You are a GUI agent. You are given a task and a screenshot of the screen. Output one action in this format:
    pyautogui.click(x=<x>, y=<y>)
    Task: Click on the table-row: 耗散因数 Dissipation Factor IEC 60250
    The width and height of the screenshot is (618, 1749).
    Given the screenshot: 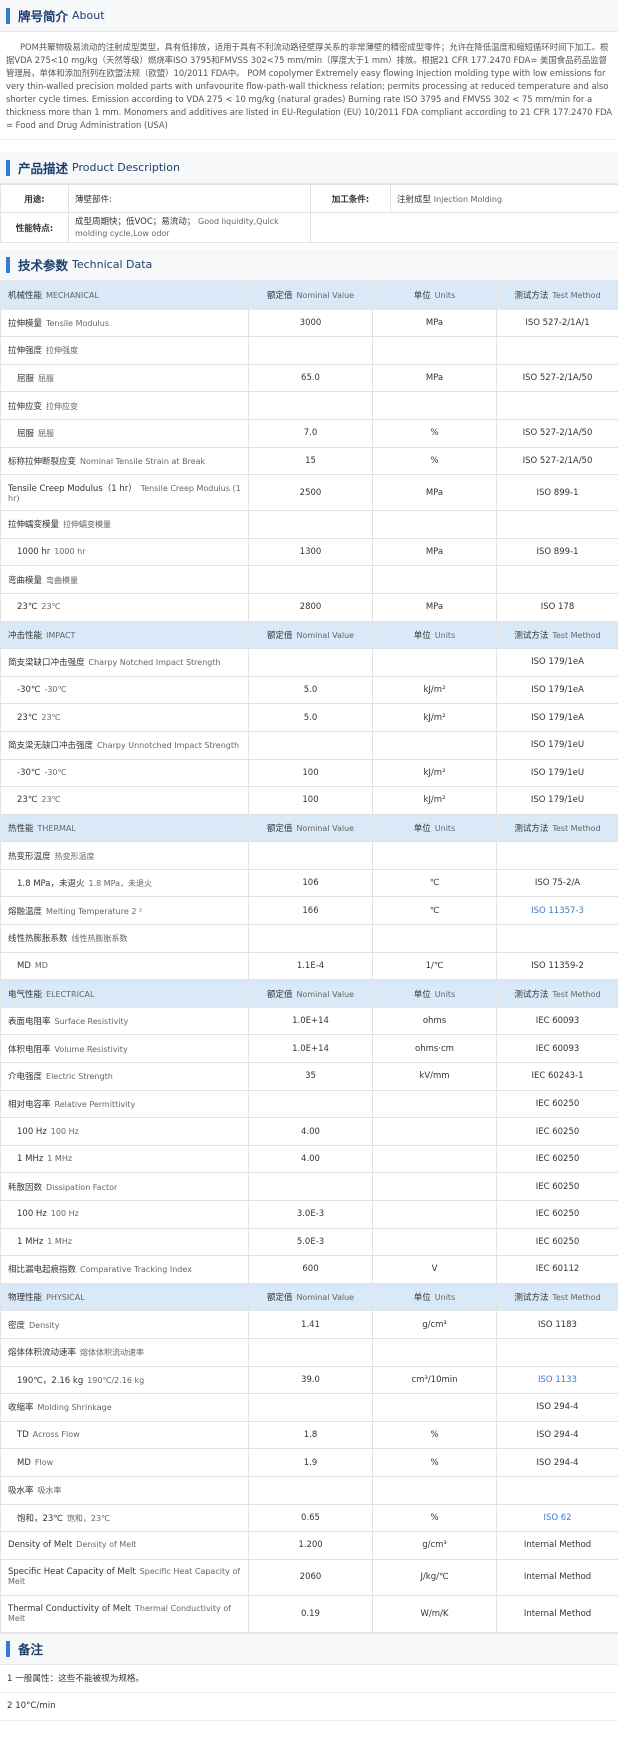 What is the action you would take?
    pyautogui.click(x=309, y=1186)
    